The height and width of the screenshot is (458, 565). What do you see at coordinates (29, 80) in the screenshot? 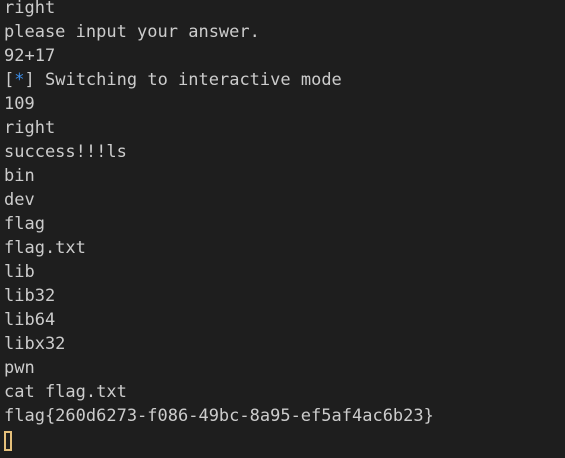
I see `status-bracket-close: ]` at bounding box center [29, 80].